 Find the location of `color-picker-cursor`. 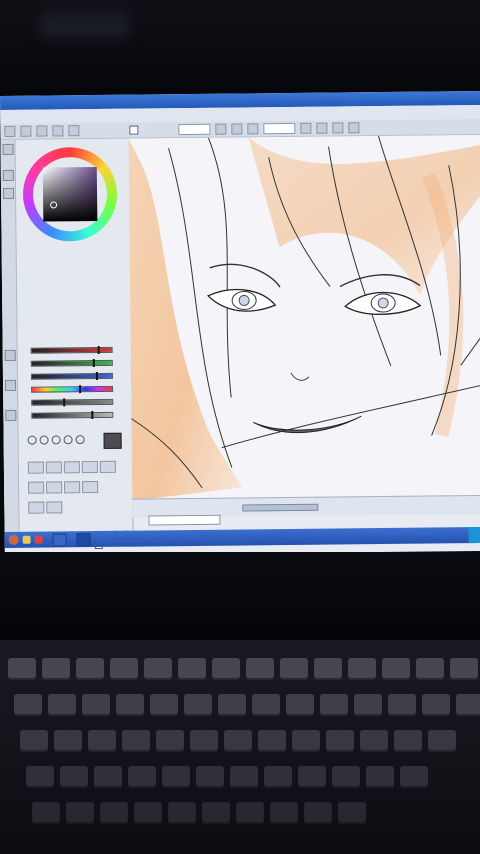

color-picker-cursor is located at coordinates (54, 205).